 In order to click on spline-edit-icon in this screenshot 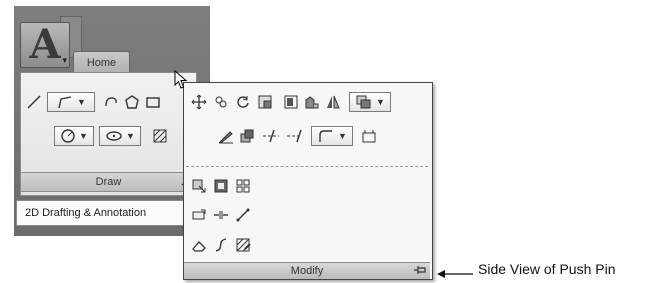, I will do `click(221, 245)`.